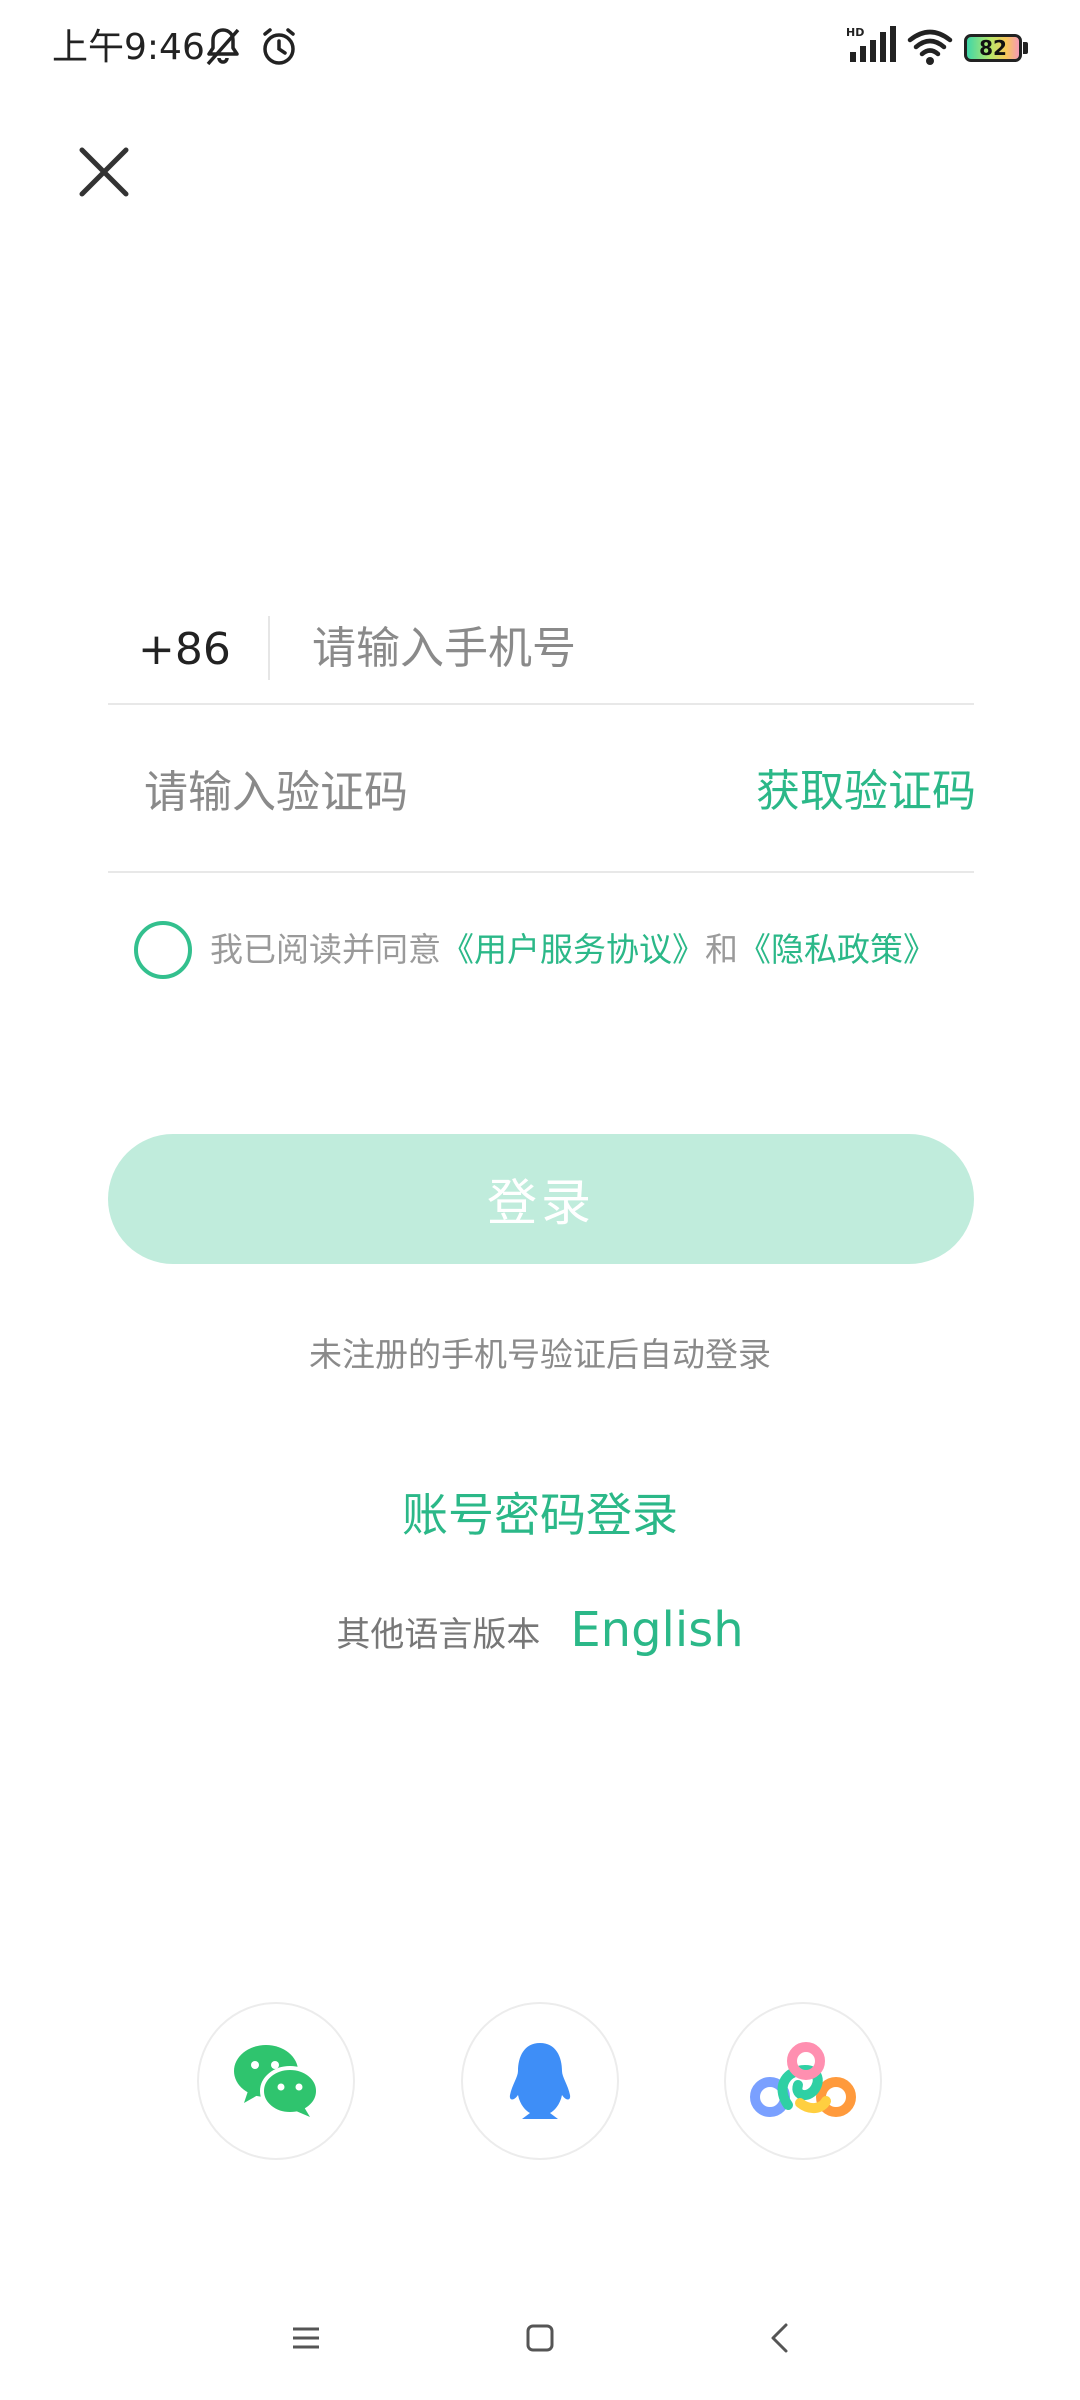 This screenshot has height=2400, width=1080. I want to click on alarm-icon, so click(279, 46).